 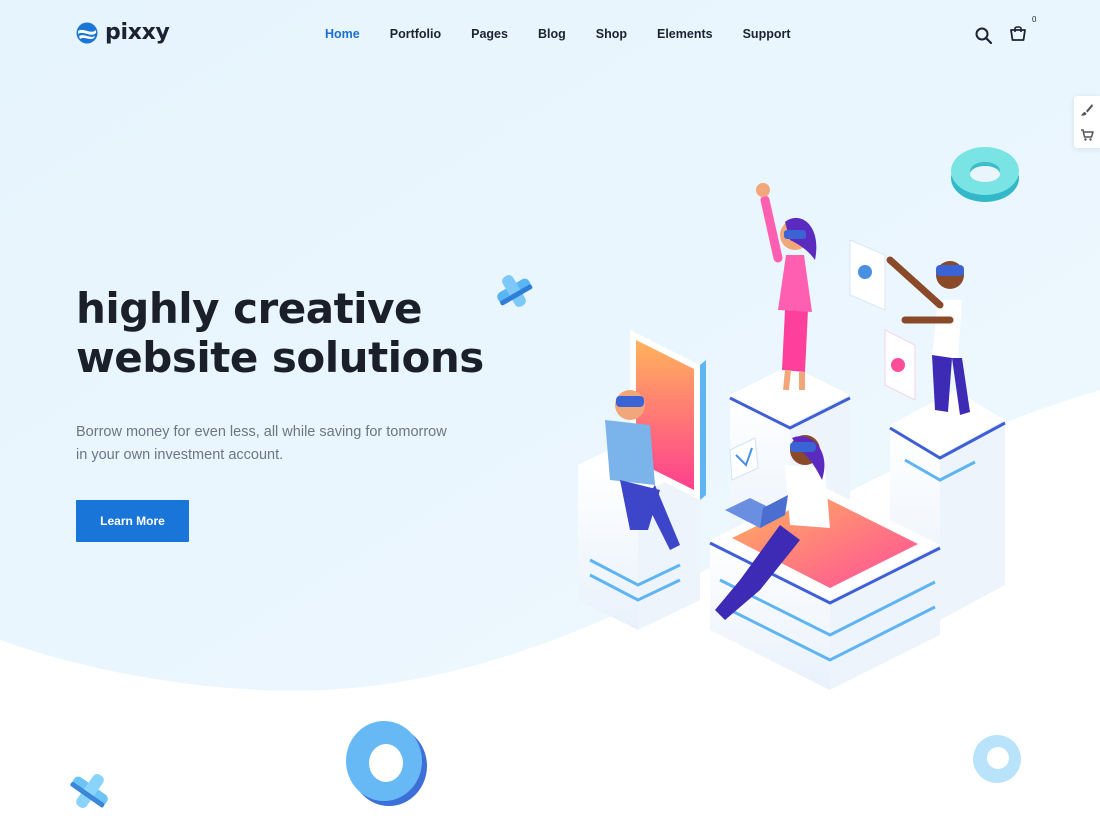 What do you see at coordinates (180, 455) in the screenshot?
I see `hero-description-line-2: in your own investment account.` at bounding box center [180, 455].